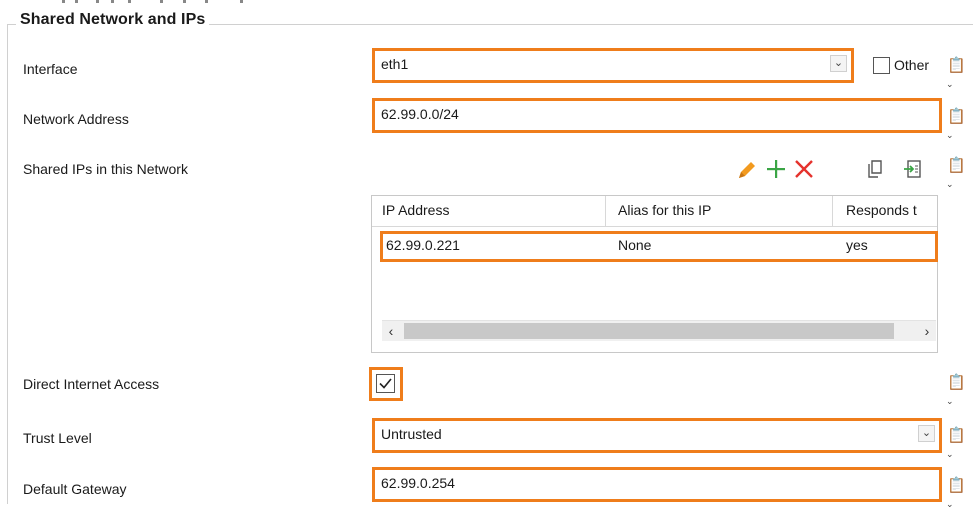 The width and height of the screenshot is (973, 513). What do you see at coordinates (657, 435) in the screenshot?
I see `trust-level-select: Untrusted ⌄` at bounding box center [657, 435].